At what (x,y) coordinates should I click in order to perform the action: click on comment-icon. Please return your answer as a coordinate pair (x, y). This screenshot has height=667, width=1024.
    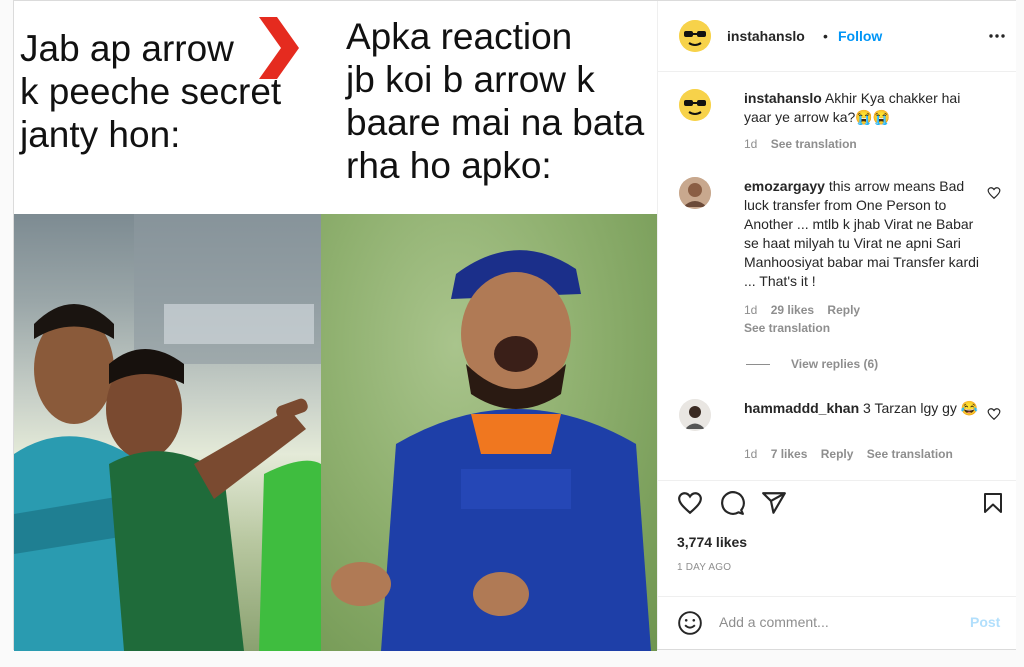
    Looking at the image, I should click on (732, 503).